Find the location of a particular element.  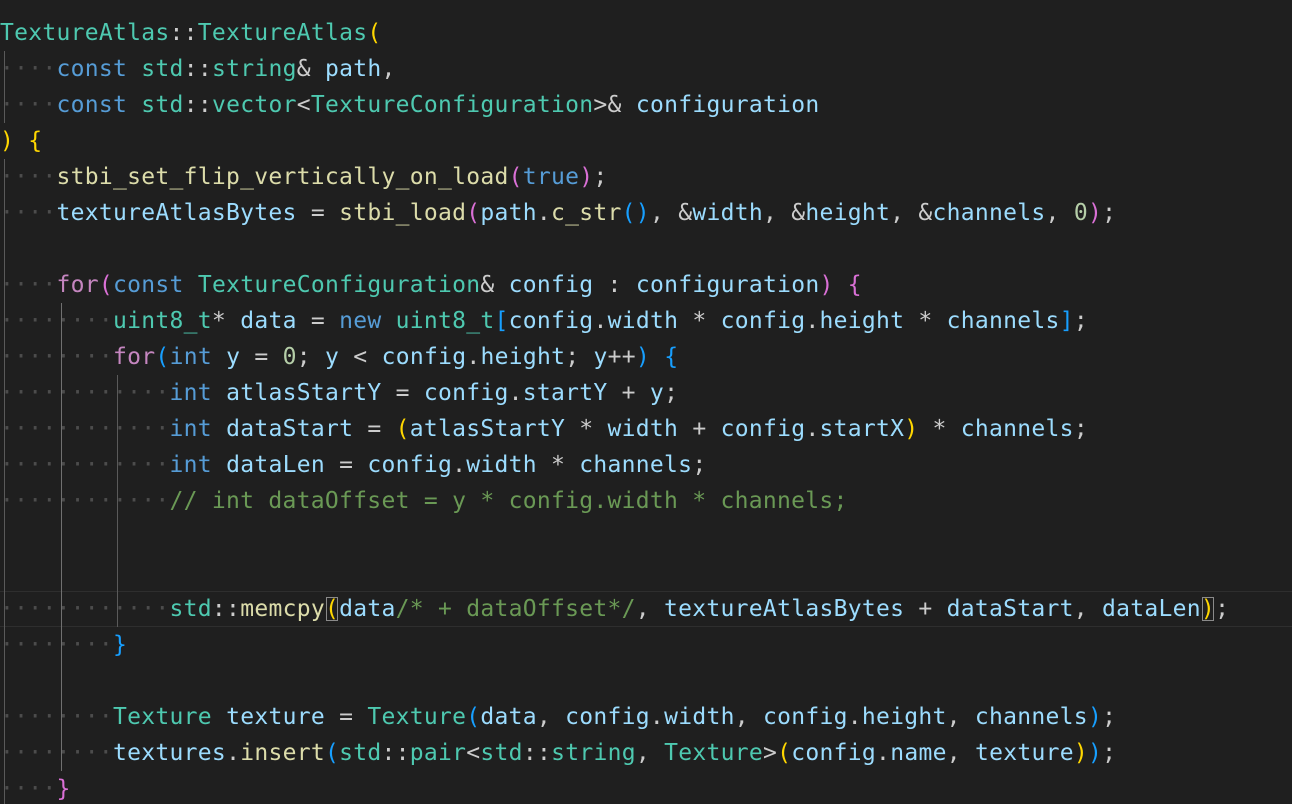

code-token: insert is located at coordinates (282, 753).